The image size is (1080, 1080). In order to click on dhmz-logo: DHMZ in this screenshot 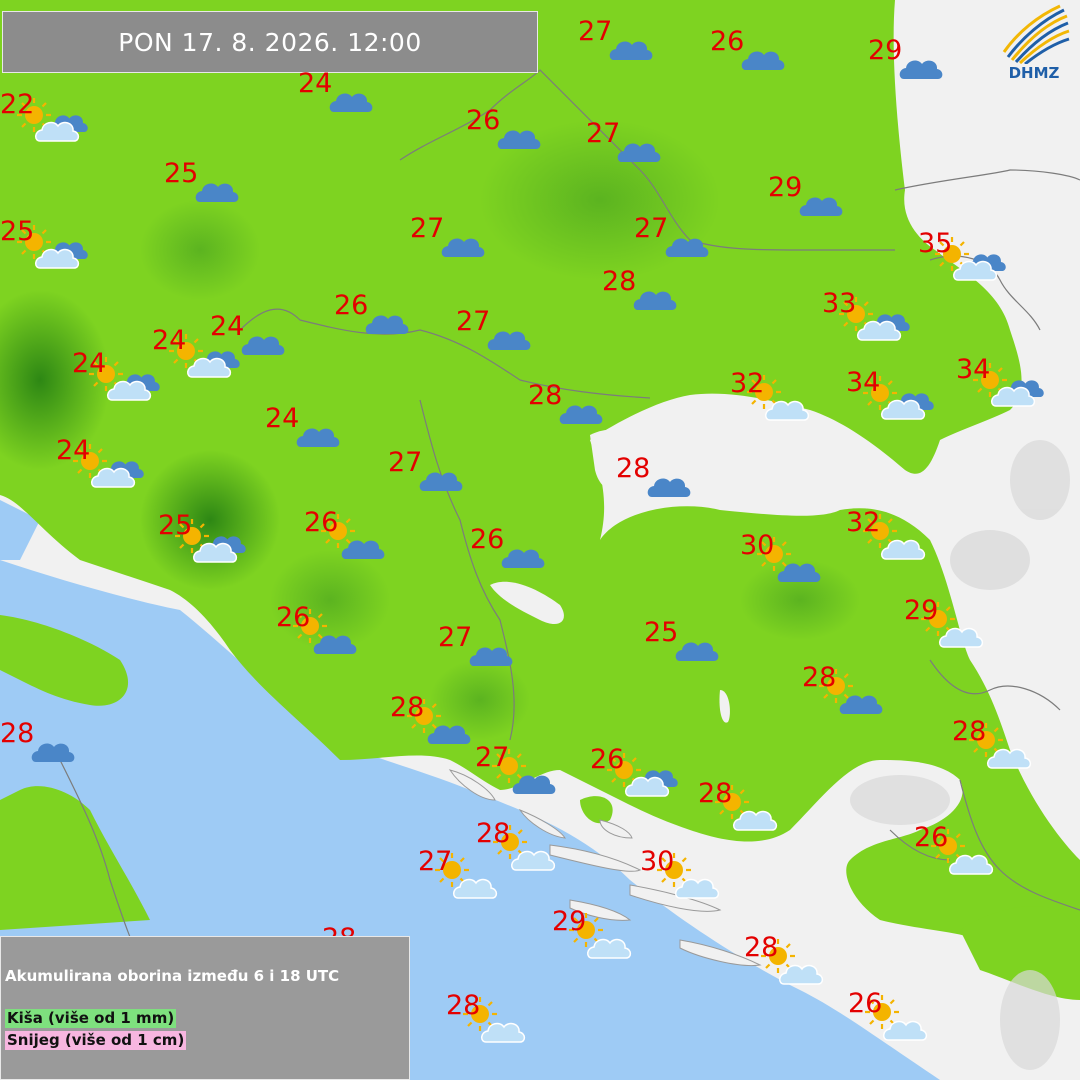, I will do `click(1034, 44)`.